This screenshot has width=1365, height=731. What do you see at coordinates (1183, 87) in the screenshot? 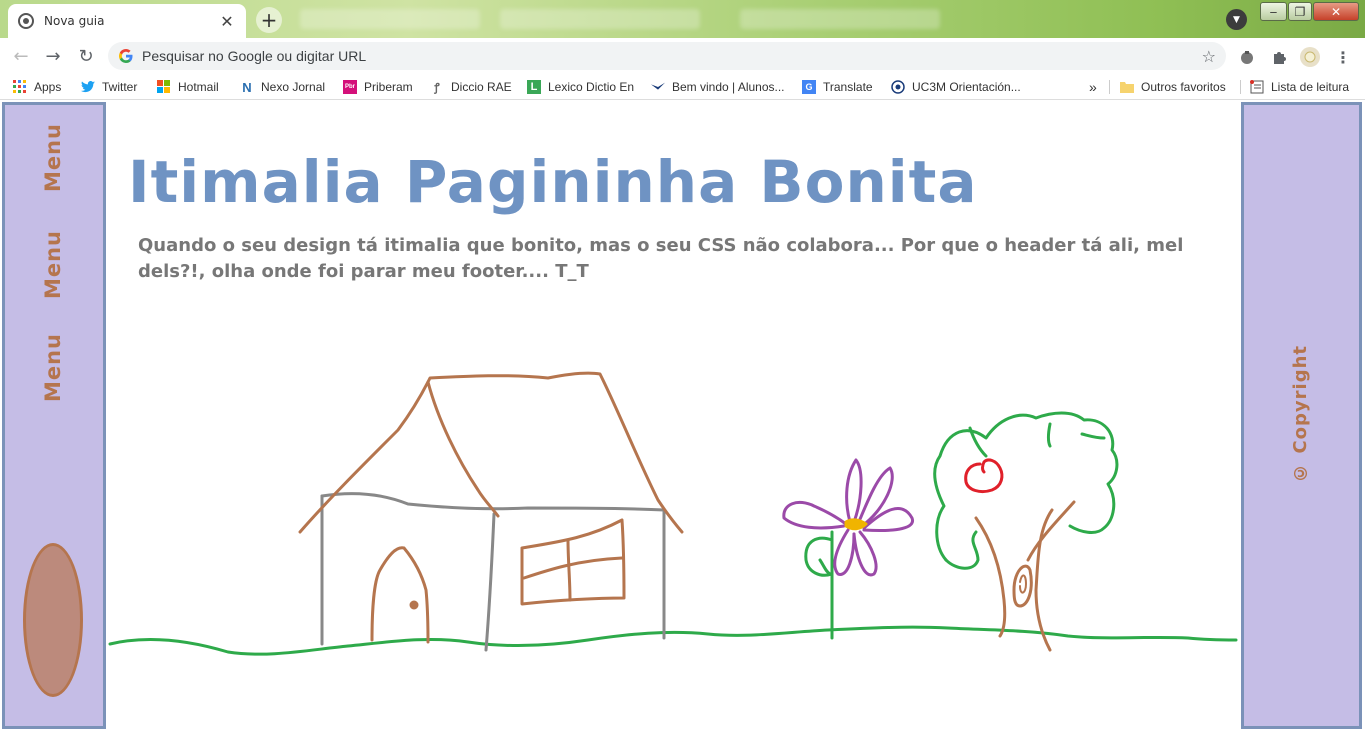
I see `other-favorites-label: Outros favoritos` at bounding box center [1183, 87].